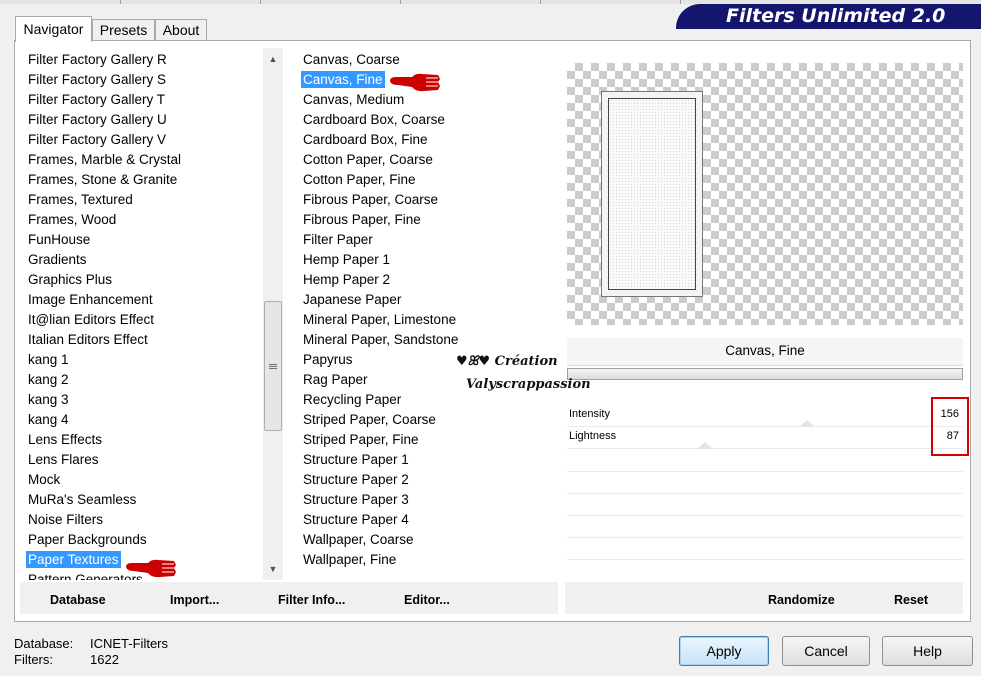 Image resolution: width=981 pixels, height=676 pixels. I want to click on category-item-label: Filter Factory Gallery U, so click(97, 119).